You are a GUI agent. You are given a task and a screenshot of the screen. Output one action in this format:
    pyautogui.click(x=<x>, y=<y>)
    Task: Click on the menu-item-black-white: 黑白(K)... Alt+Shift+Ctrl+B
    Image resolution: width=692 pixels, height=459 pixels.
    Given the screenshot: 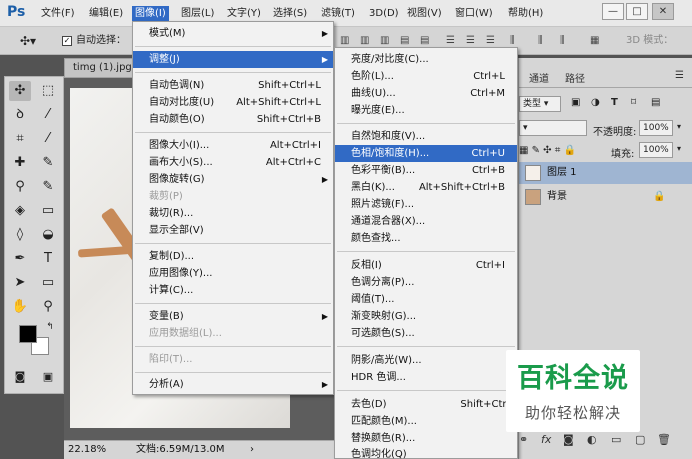 What is the action you would take?
    pyautogui.click(x=426, y=187)
    